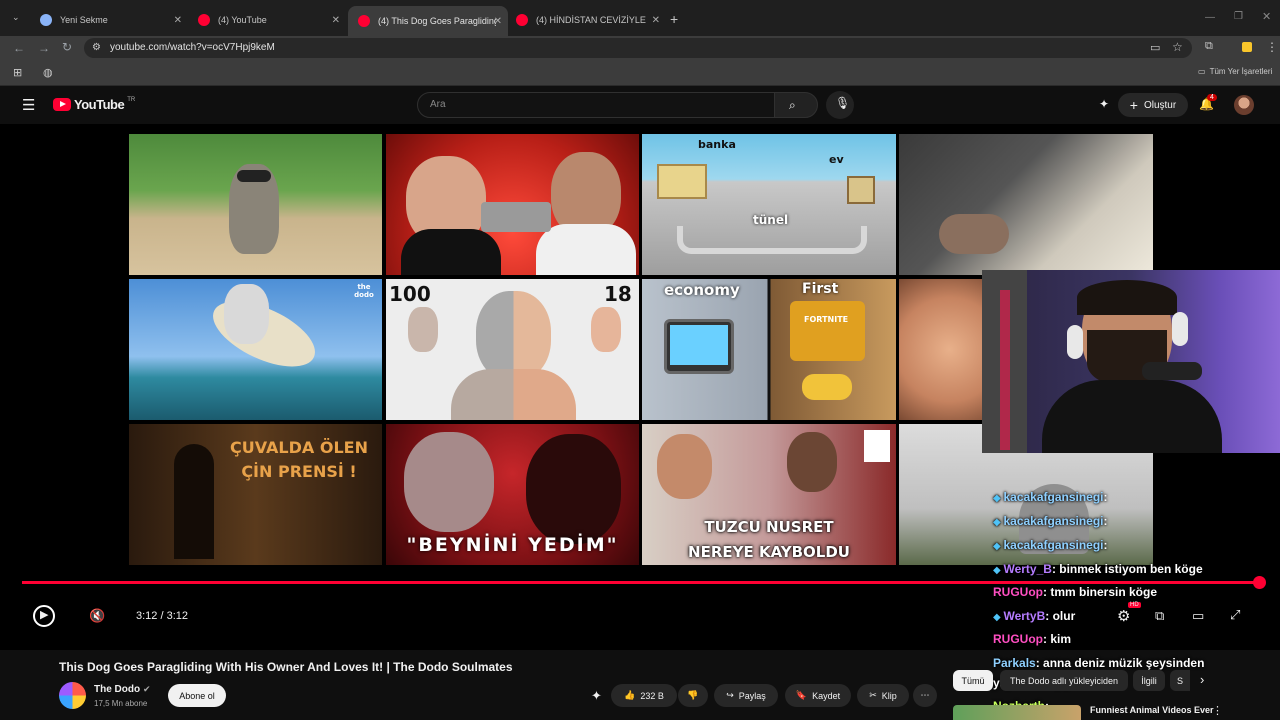  What do you see at coordinates (1209, 46) in the screenshot?
I see `extensions-icon: ⧉` at bounding box center [1209, 46].